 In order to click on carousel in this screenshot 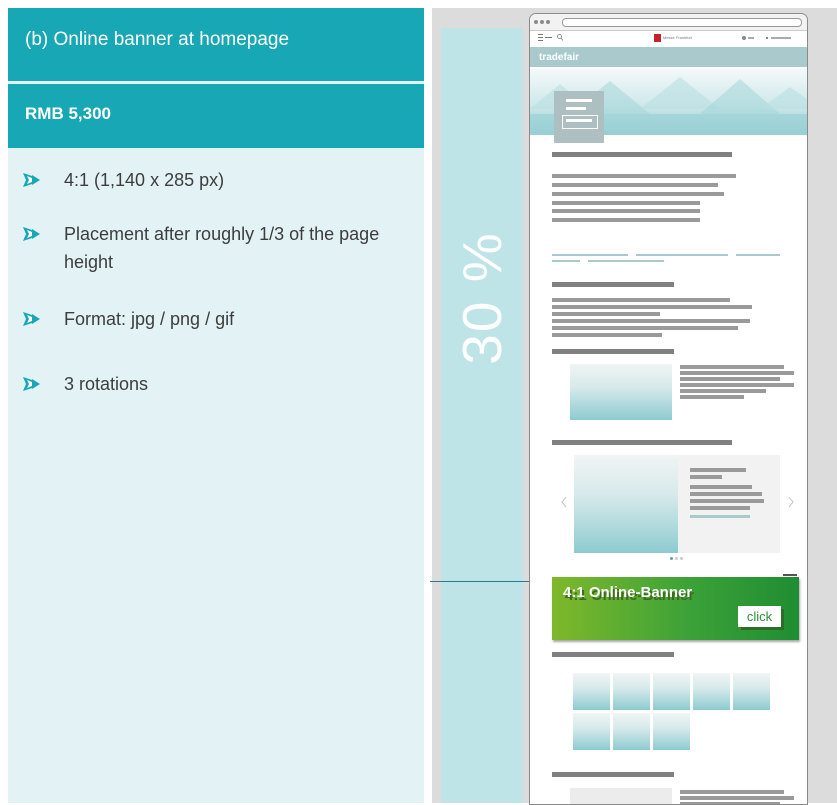, I will do `click(677, 504)`.